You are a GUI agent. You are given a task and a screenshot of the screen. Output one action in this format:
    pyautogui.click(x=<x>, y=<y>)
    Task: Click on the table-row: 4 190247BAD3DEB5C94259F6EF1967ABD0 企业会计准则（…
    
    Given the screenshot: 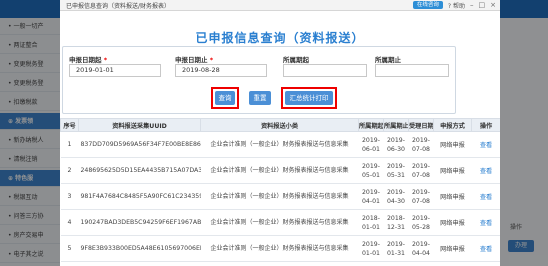 What is the action you would take?
    pyautogui.click(x=280, y=222)
    